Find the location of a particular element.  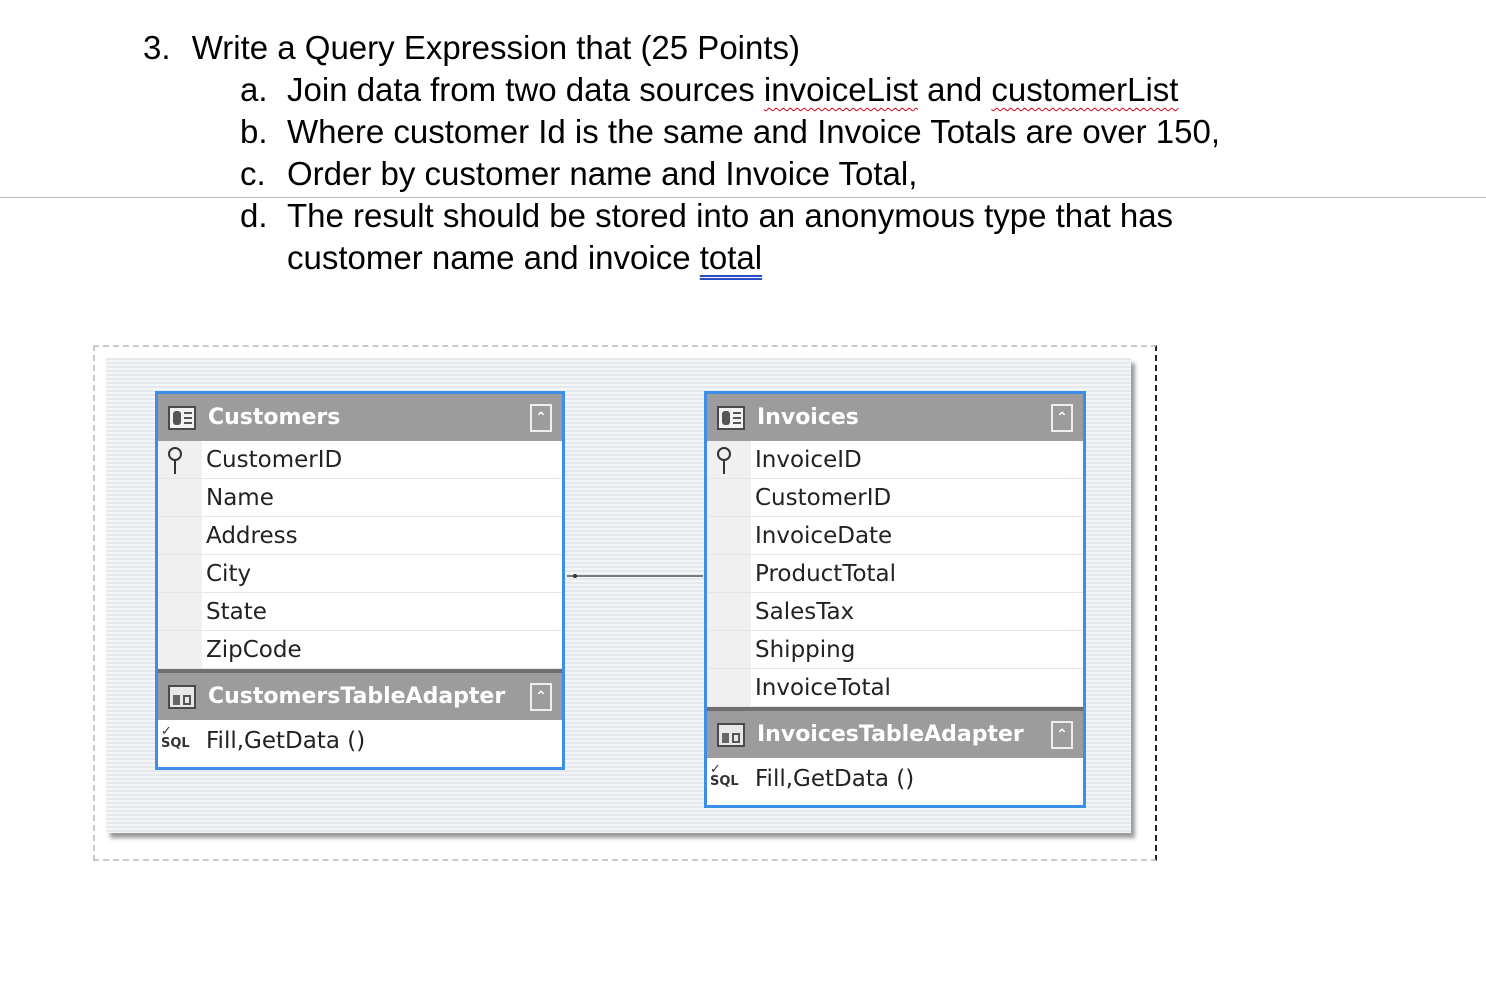

adapter-title: InvoicesTableAdapter is located at coordinates (890, 734).